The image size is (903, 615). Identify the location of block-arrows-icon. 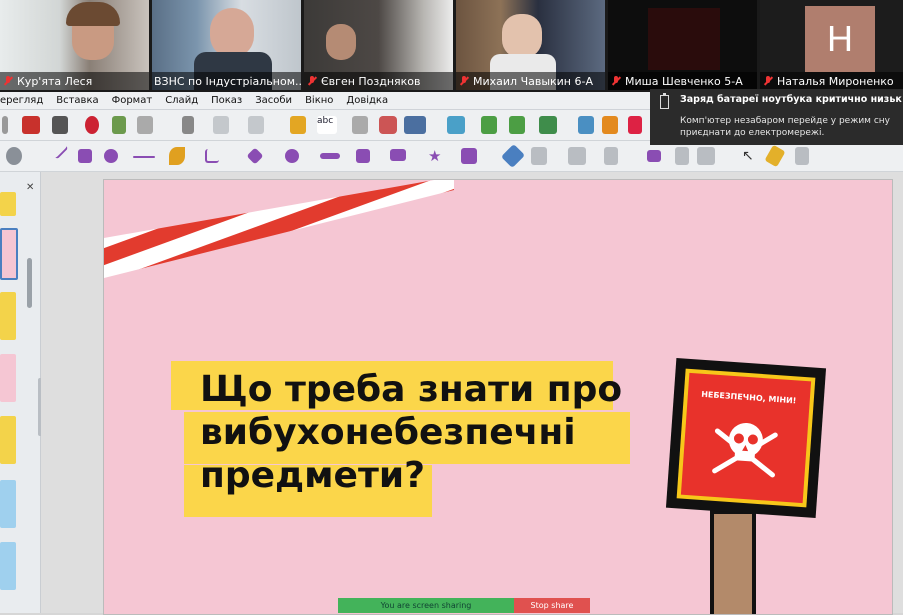
(330, 156).